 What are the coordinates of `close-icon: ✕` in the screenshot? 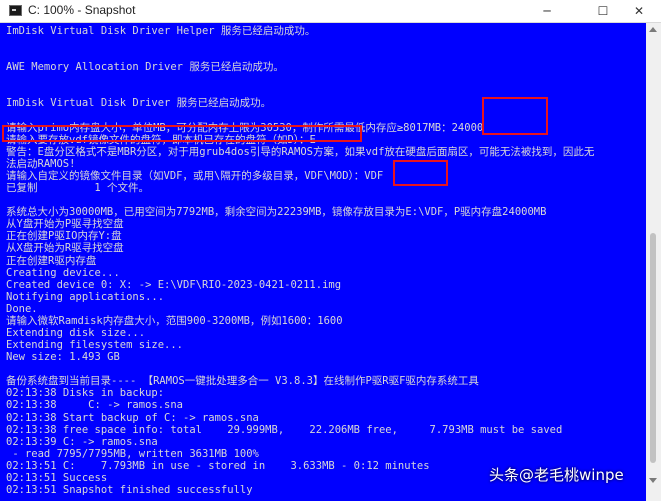 It's located at (639, 11).